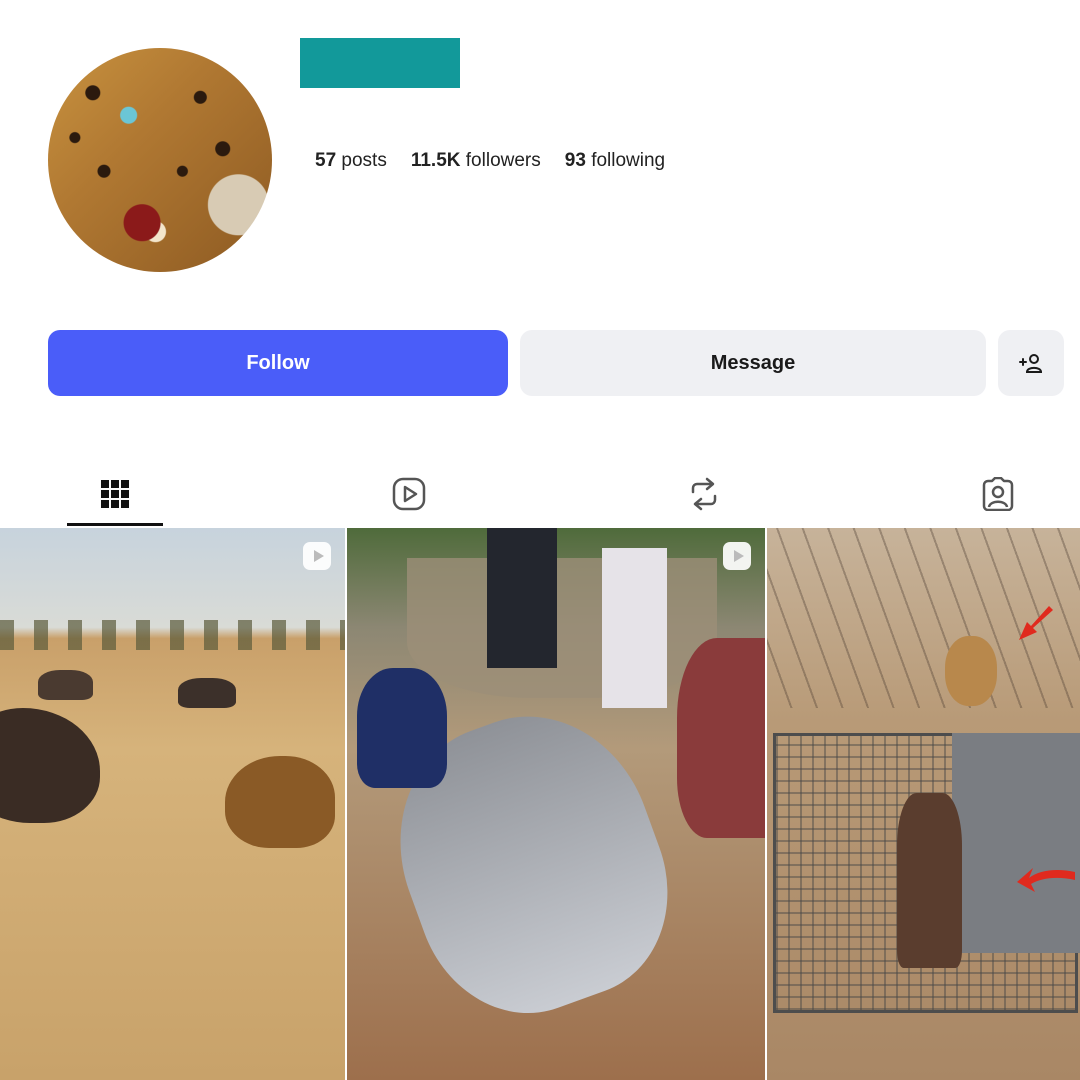  Describe the element at coordinates (575, 160) in the screenshot. I see `following-count: 93` at that location.